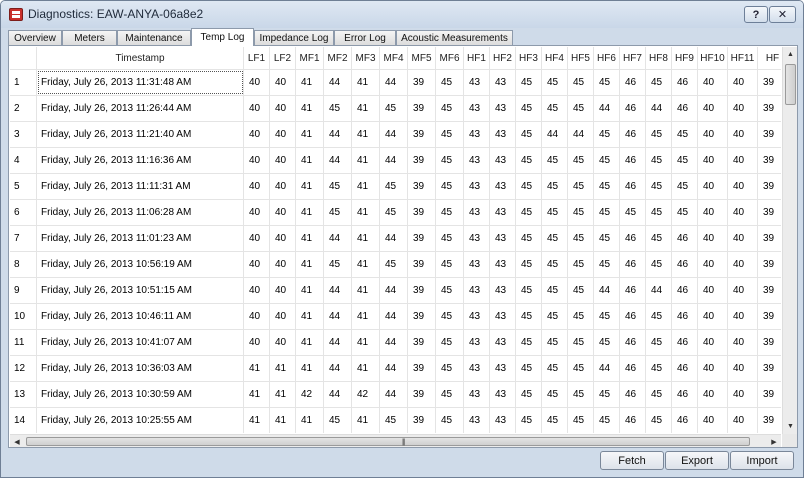  Describe the element at coordinates (769, 58) in the screenshot. I see `column-header: HF` at that location.